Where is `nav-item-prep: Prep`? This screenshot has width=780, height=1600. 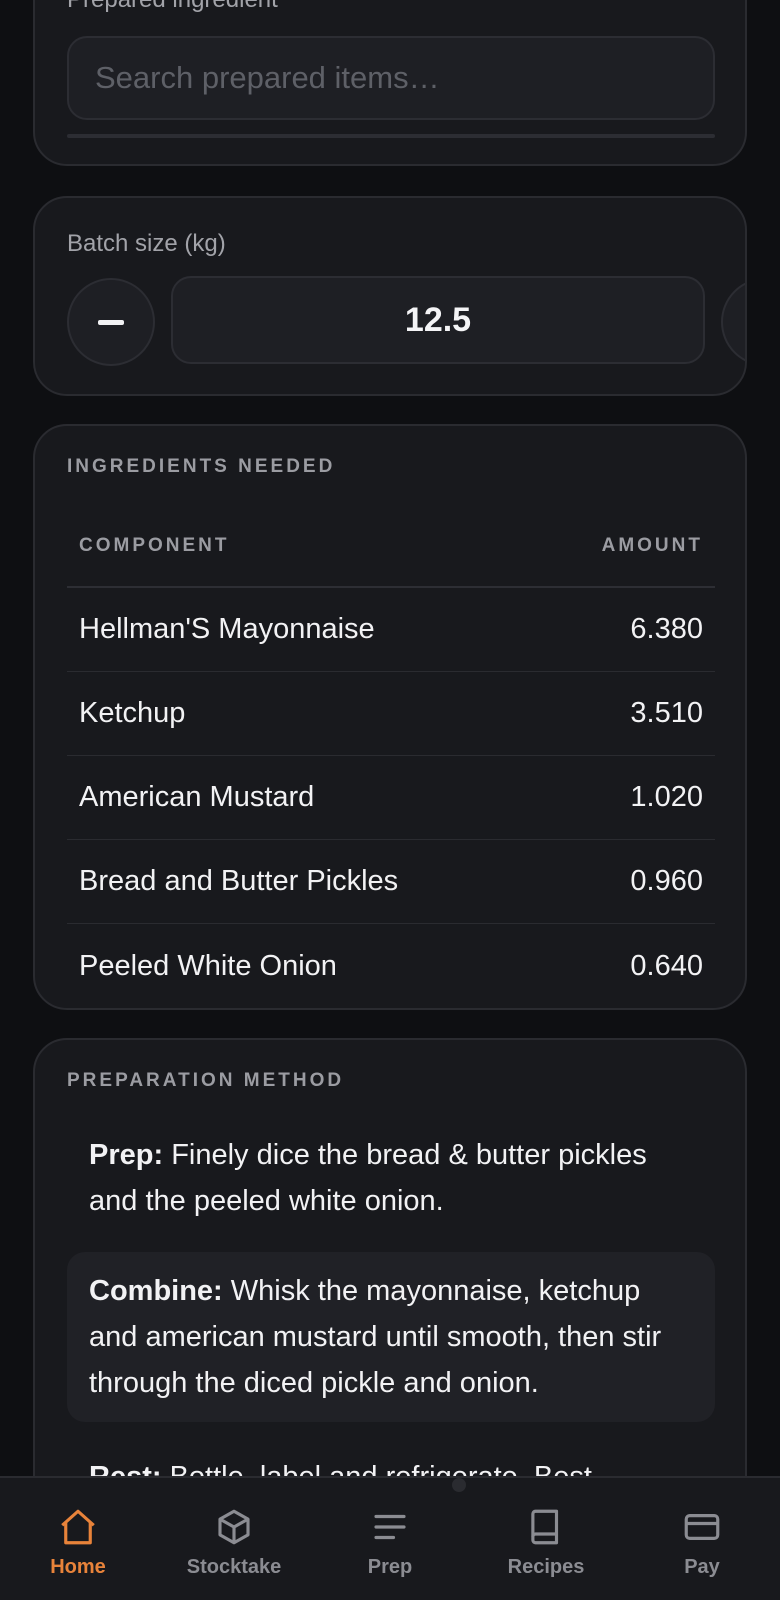 nav-item-prep: Prep is located at coordinates (390, 1539).